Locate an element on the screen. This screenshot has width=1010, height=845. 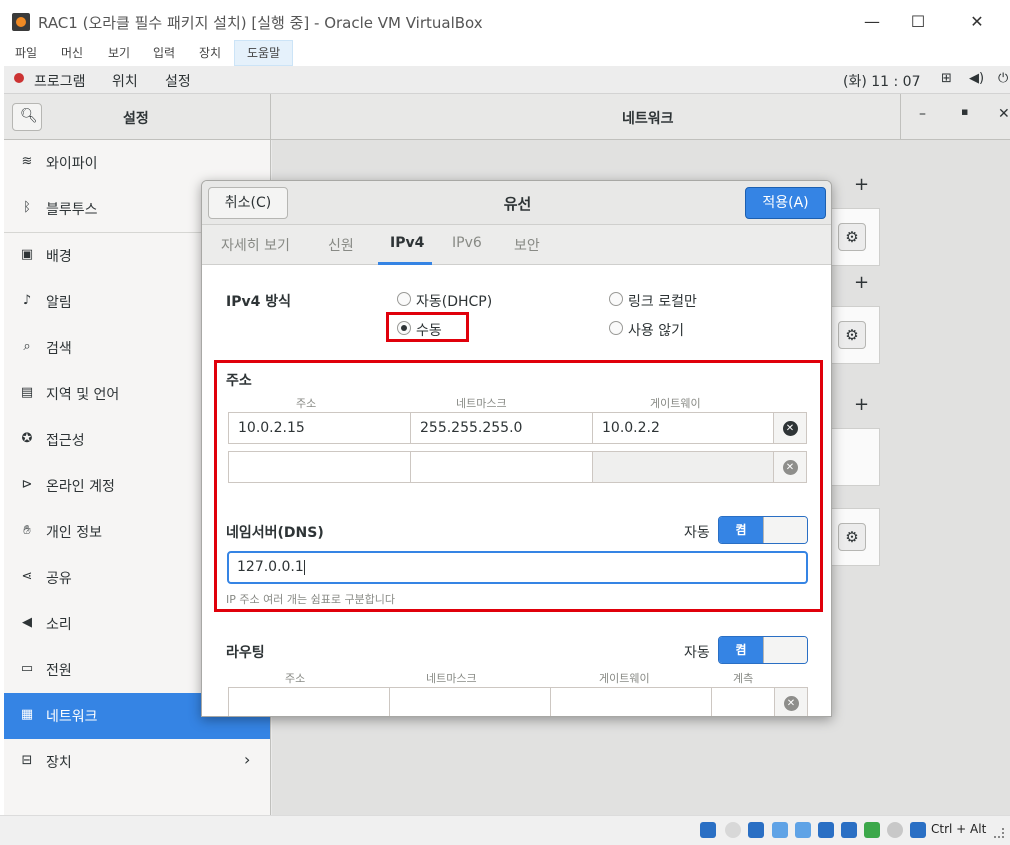
usb-icon is located at coordinates (803, 830).